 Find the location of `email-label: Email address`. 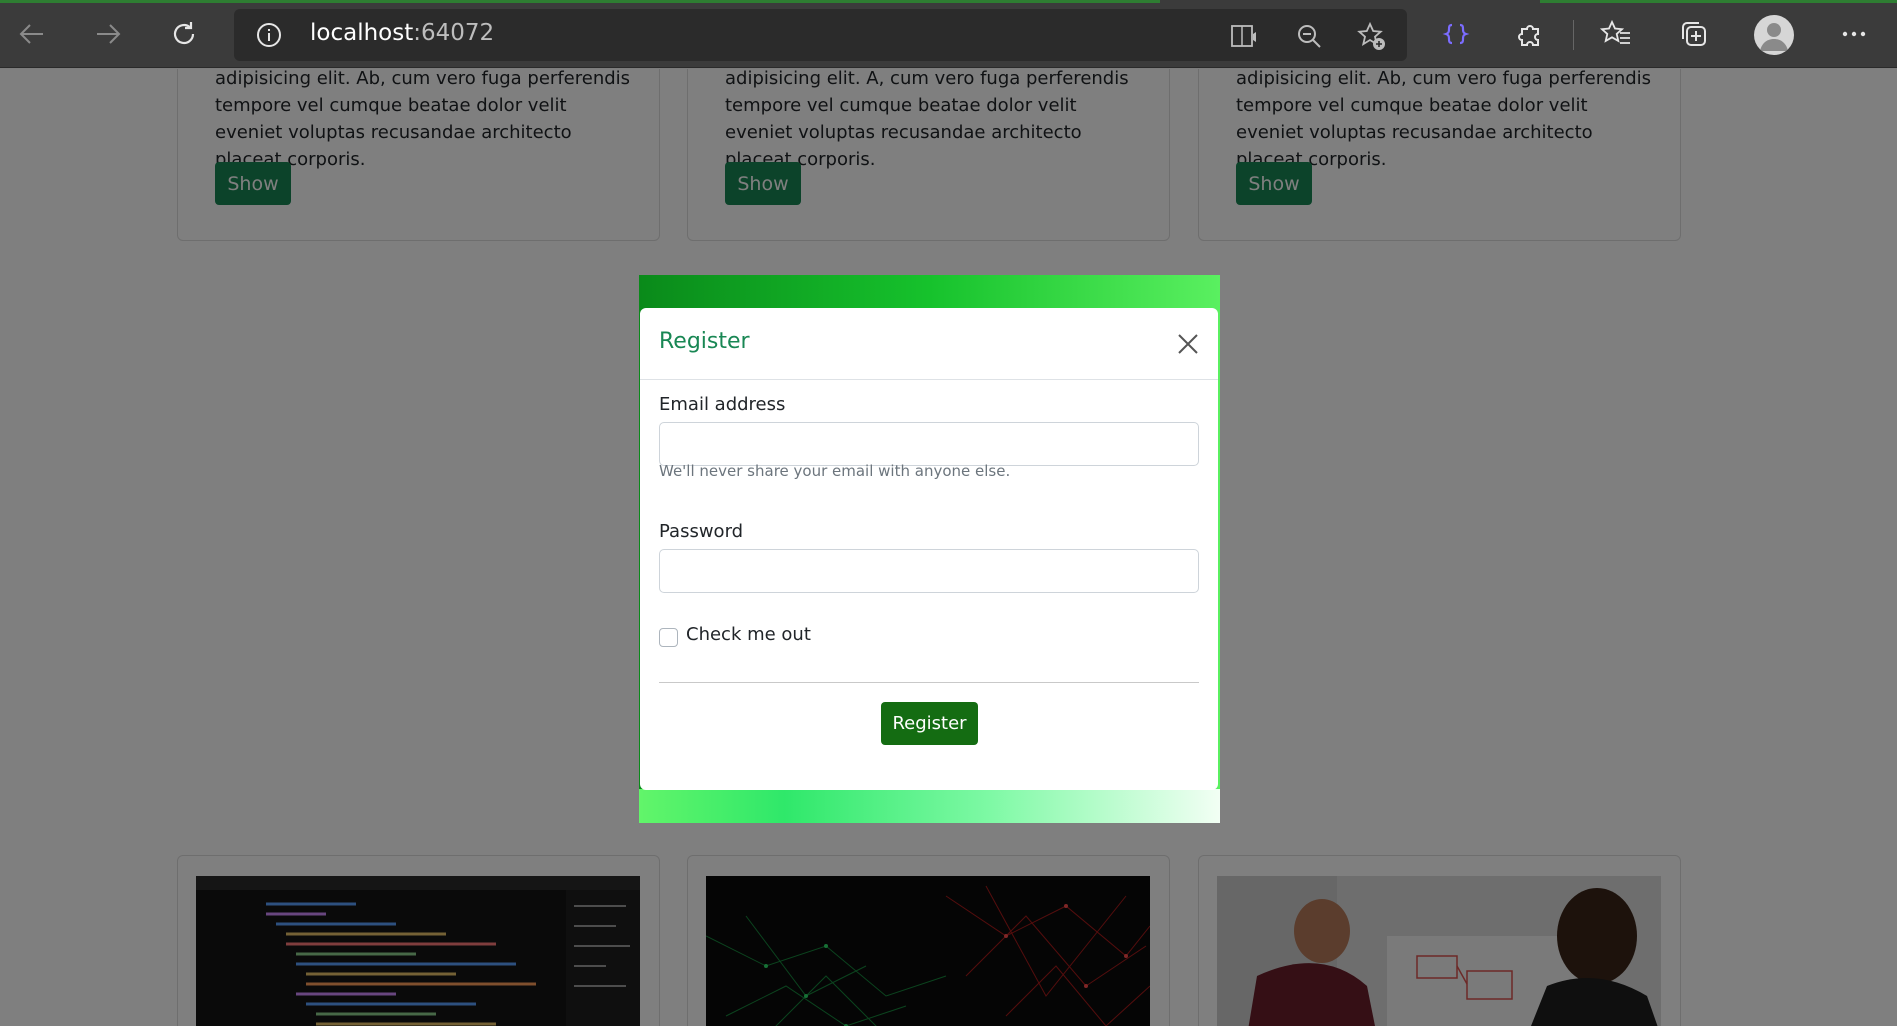

email-label: Email address is located at coordinates (722, 404).